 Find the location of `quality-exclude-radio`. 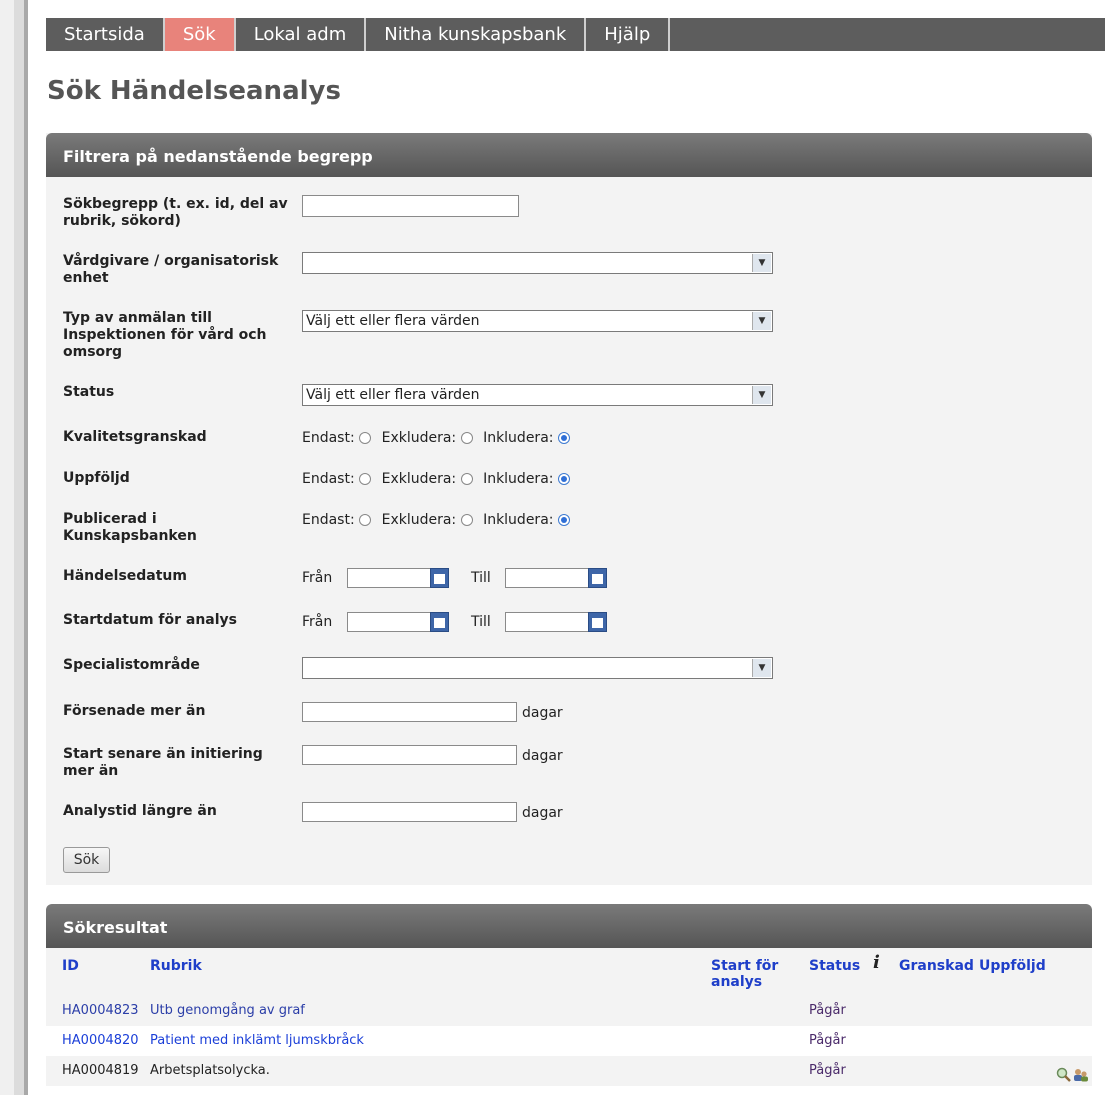

quality-exclude-radio is located at coordinates (466, 438).